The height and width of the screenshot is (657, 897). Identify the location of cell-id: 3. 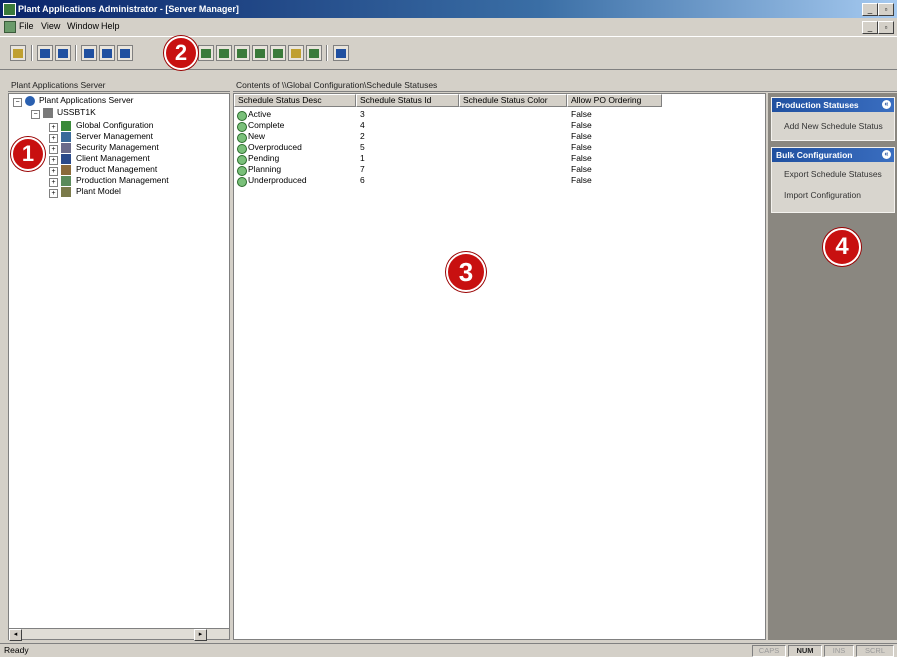
(362, 114).